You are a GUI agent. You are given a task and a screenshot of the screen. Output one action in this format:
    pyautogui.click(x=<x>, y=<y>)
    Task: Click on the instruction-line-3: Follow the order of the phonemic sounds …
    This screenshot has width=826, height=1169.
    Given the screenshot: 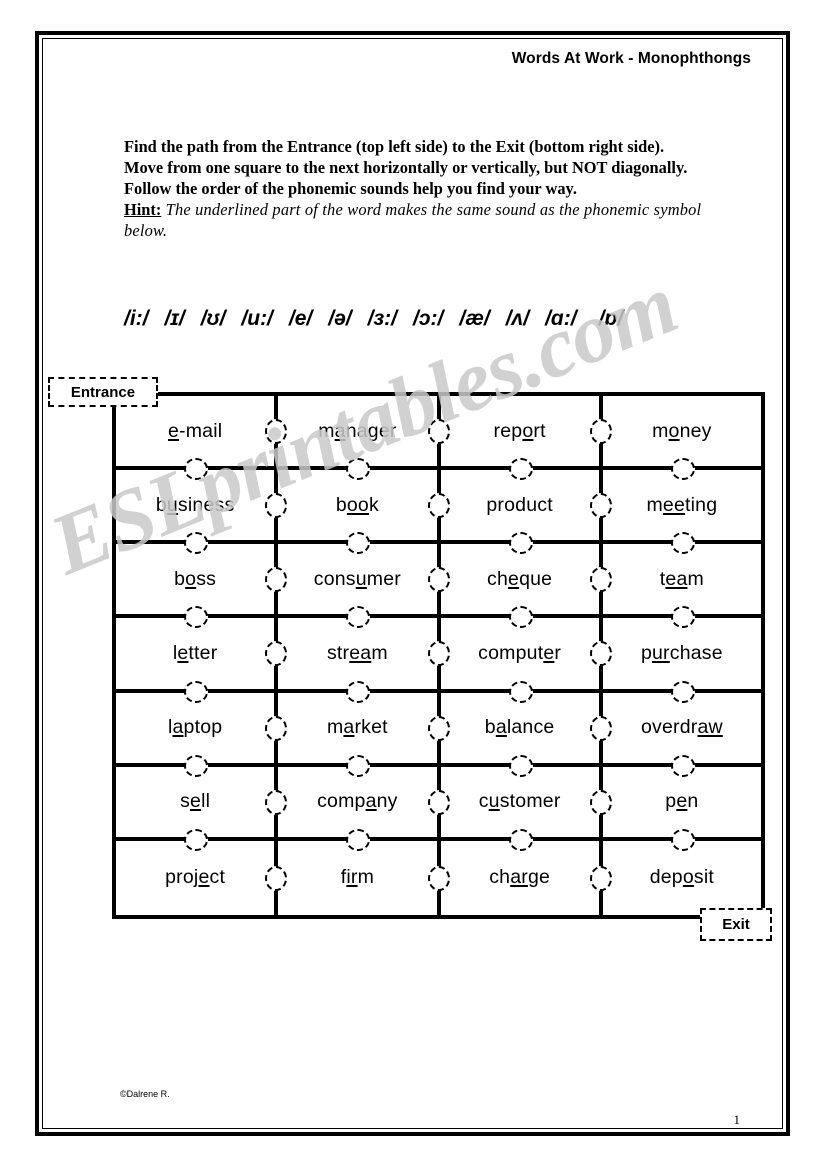 What is the action you would take?
    pyautogui.click(x=350, y=188)
    